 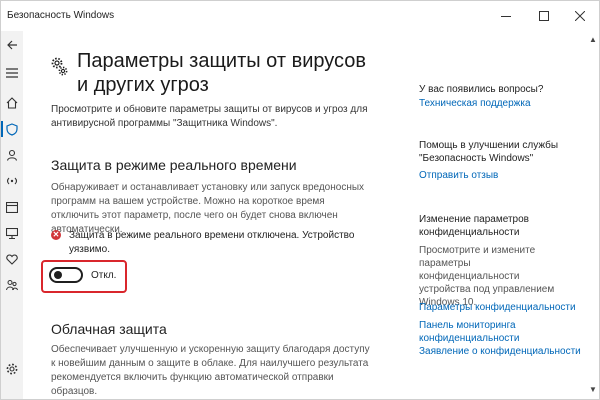 I want to click on shield-icon, so click(x=12, y=129).